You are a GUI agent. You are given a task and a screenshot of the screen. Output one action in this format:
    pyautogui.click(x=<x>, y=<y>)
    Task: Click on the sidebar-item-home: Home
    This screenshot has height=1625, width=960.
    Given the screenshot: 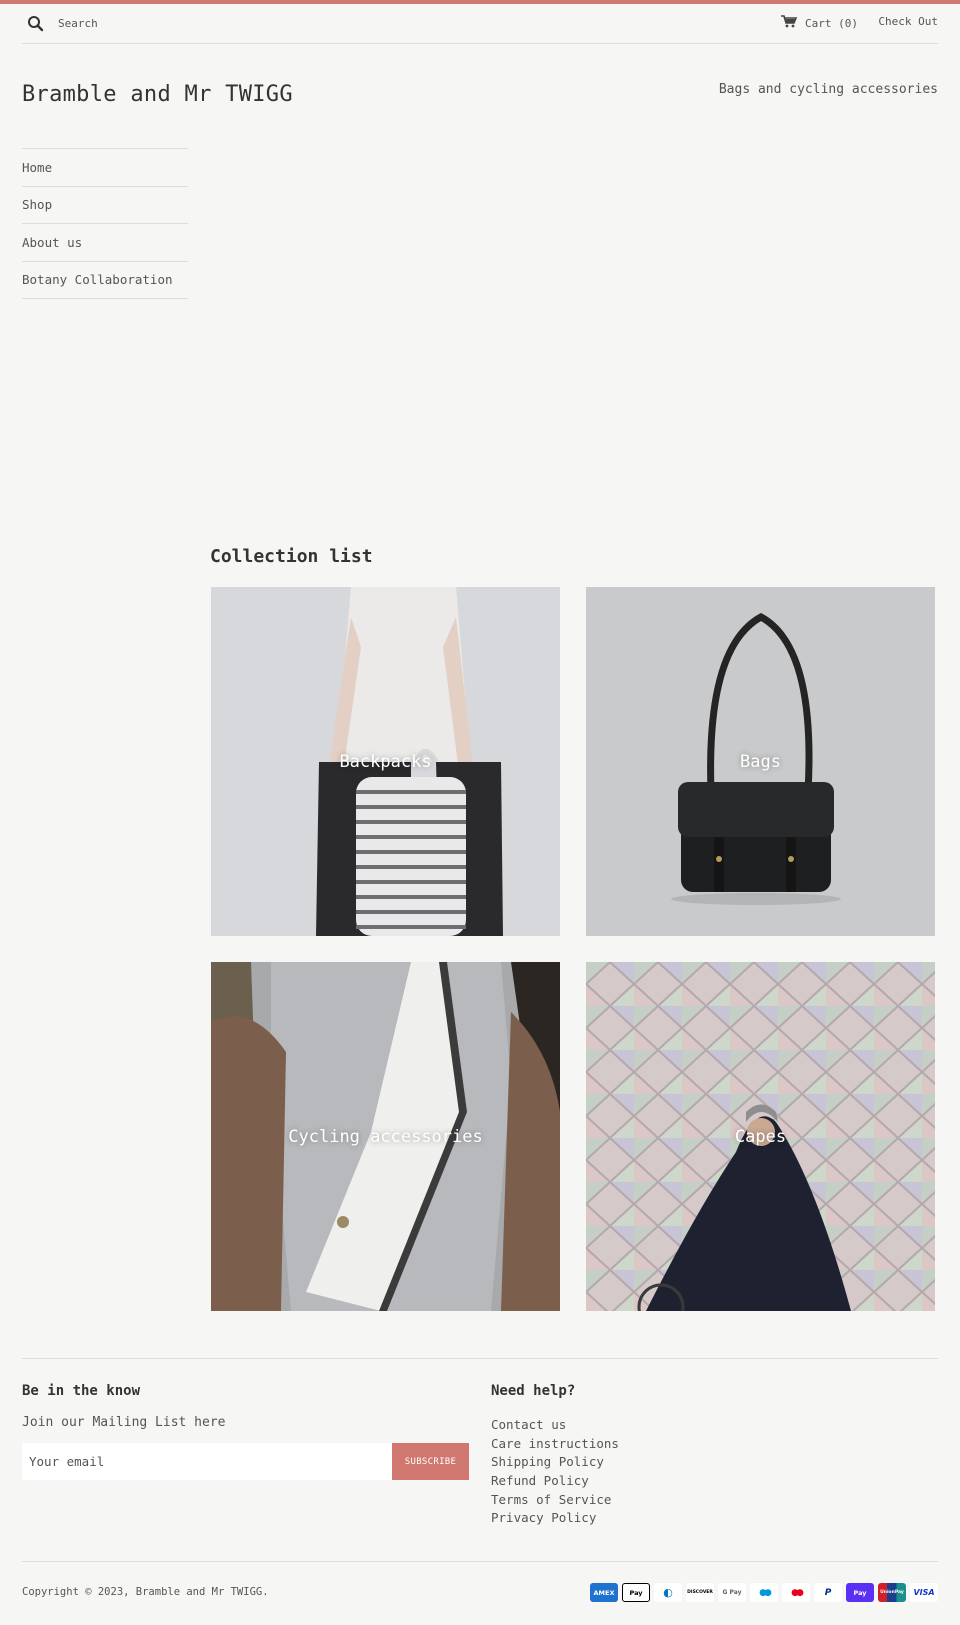 What is the action you would take?
    pyautogui.click(x=105, y=168)
    